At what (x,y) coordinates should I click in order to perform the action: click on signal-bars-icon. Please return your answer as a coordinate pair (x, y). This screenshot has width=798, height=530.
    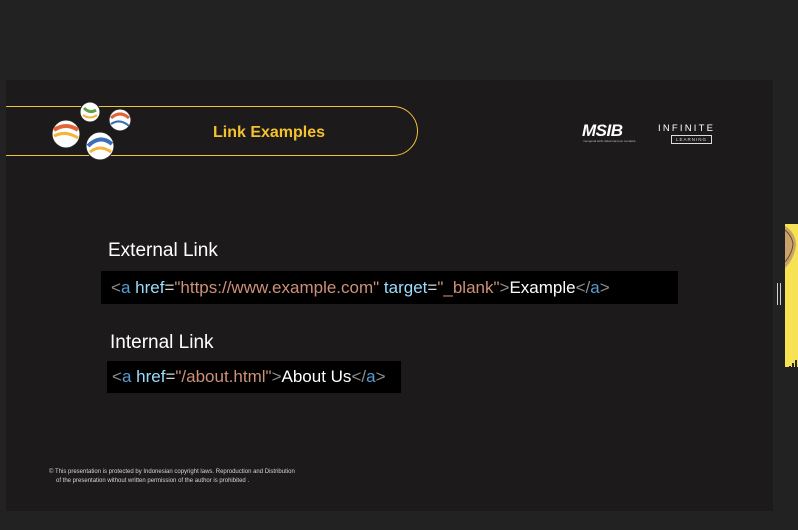
    Looking at the image, I should click on (793, 359).